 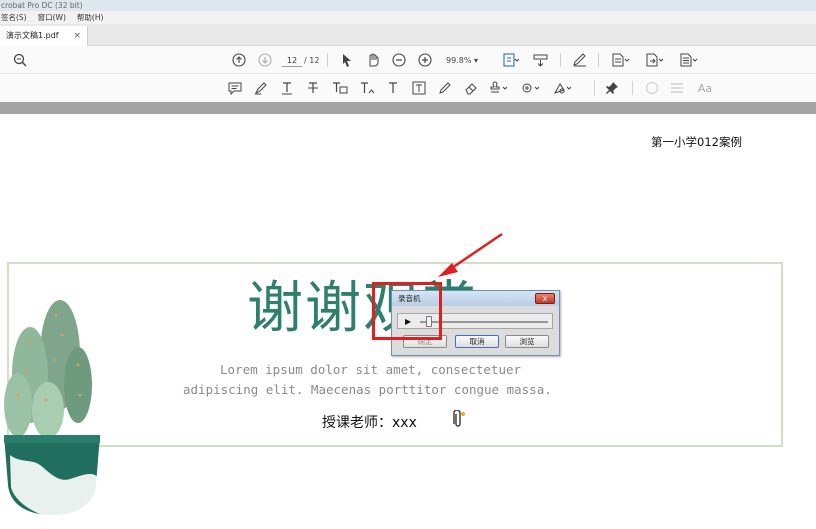 I want to click on main-toolbar: / 12 99.8% ▾, so click(x=408, y=60).